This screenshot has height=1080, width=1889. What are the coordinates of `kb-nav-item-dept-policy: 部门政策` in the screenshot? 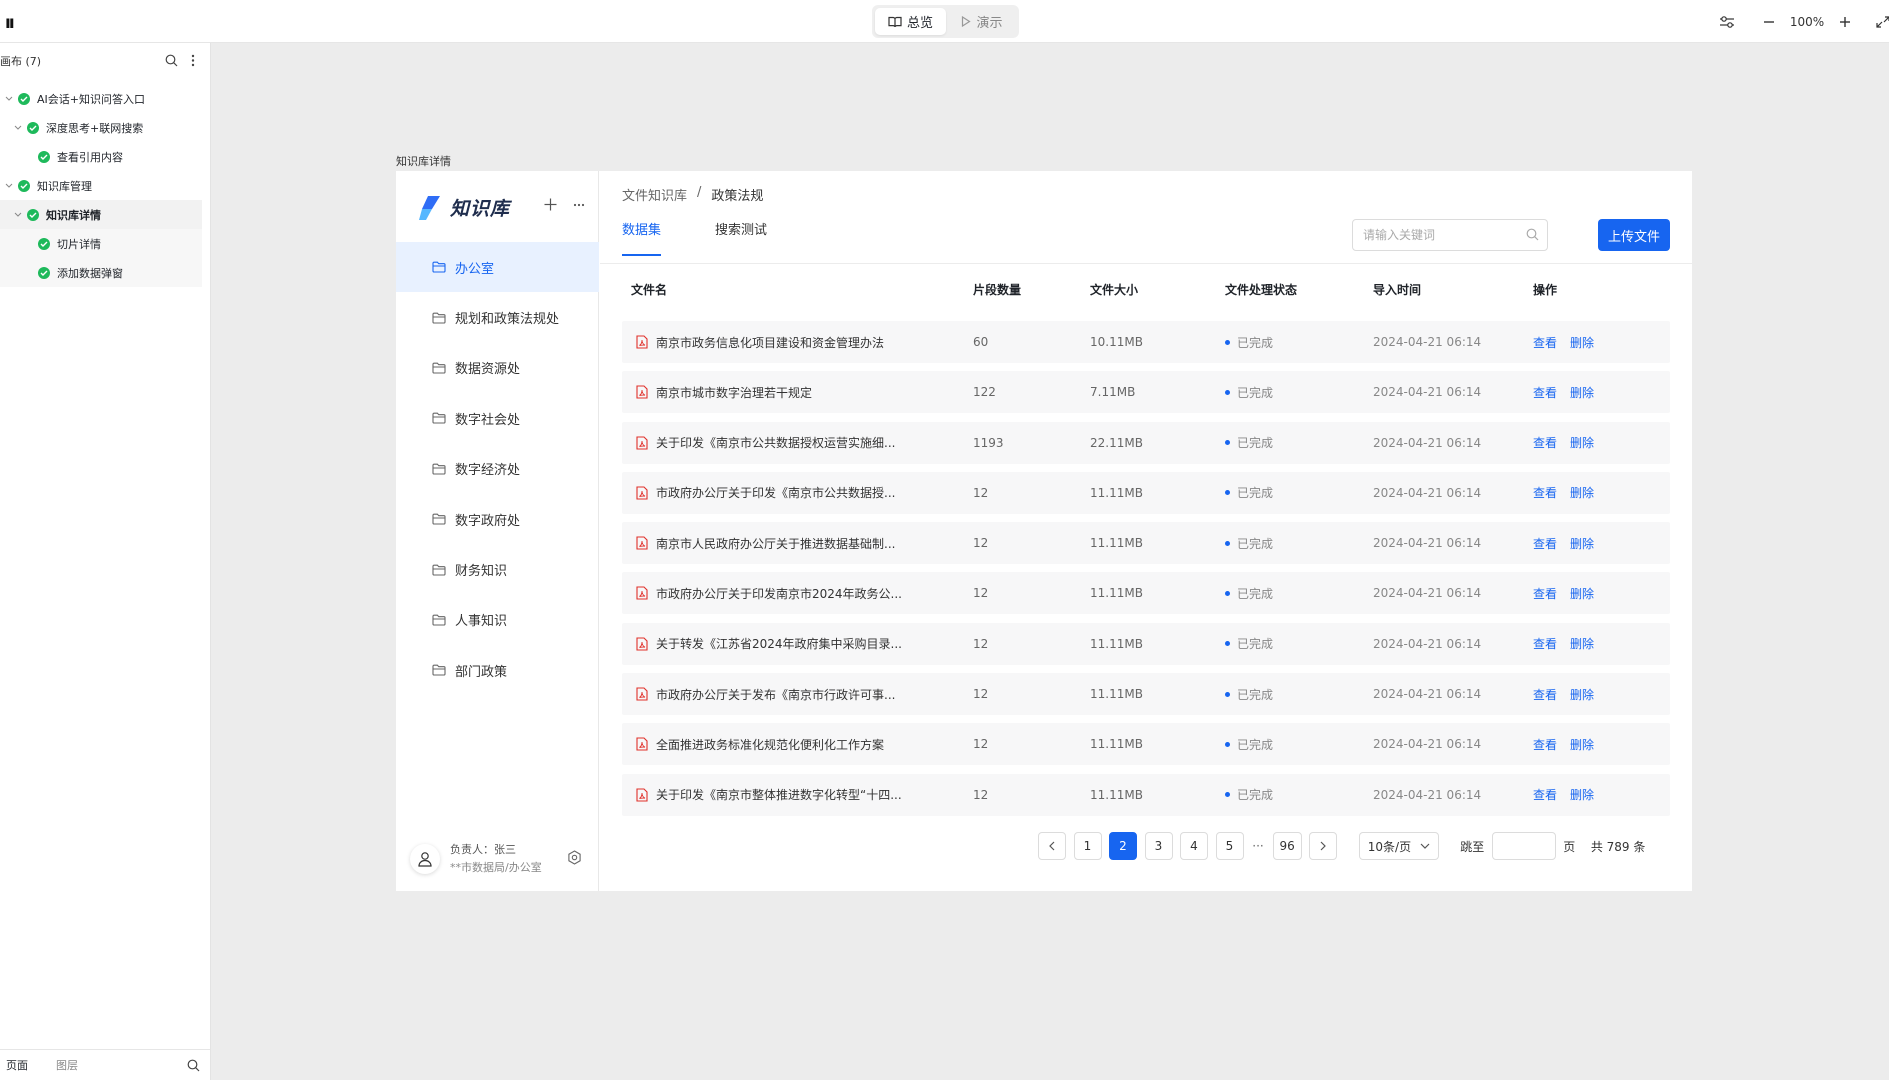 It's located at (497, 670).